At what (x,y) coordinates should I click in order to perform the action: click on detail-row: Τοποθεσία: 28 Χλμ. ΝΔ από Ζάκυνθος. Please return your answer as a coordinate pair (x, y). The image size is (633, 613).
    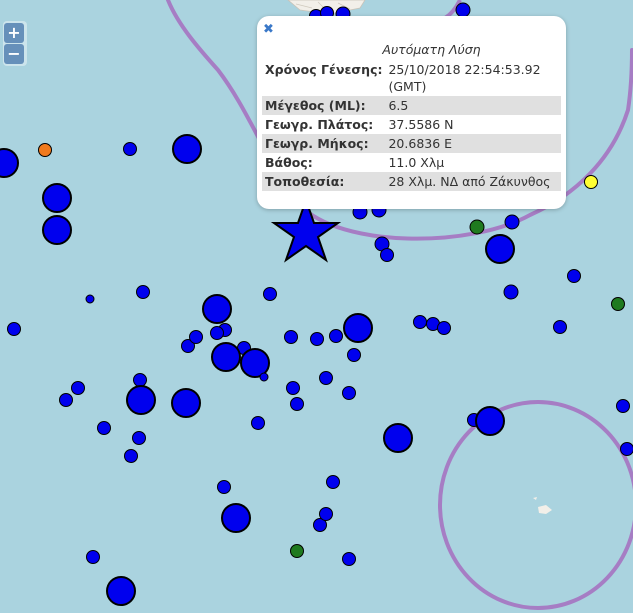
    Looking at the image, I should click on (411, 181).